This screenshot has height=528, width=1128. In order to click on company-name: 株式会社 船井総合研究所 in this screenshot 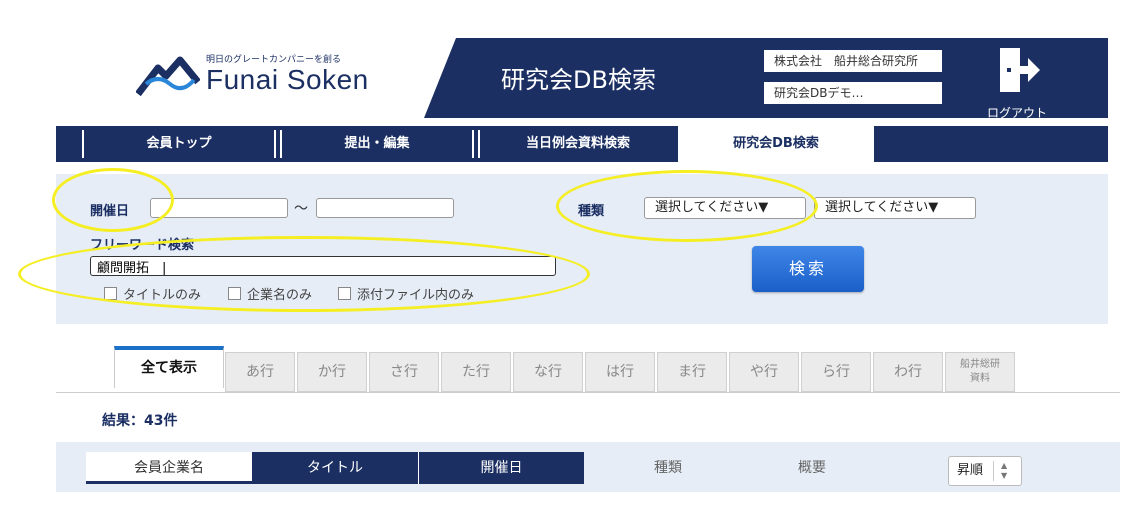, I will do `click(853, 61)`.